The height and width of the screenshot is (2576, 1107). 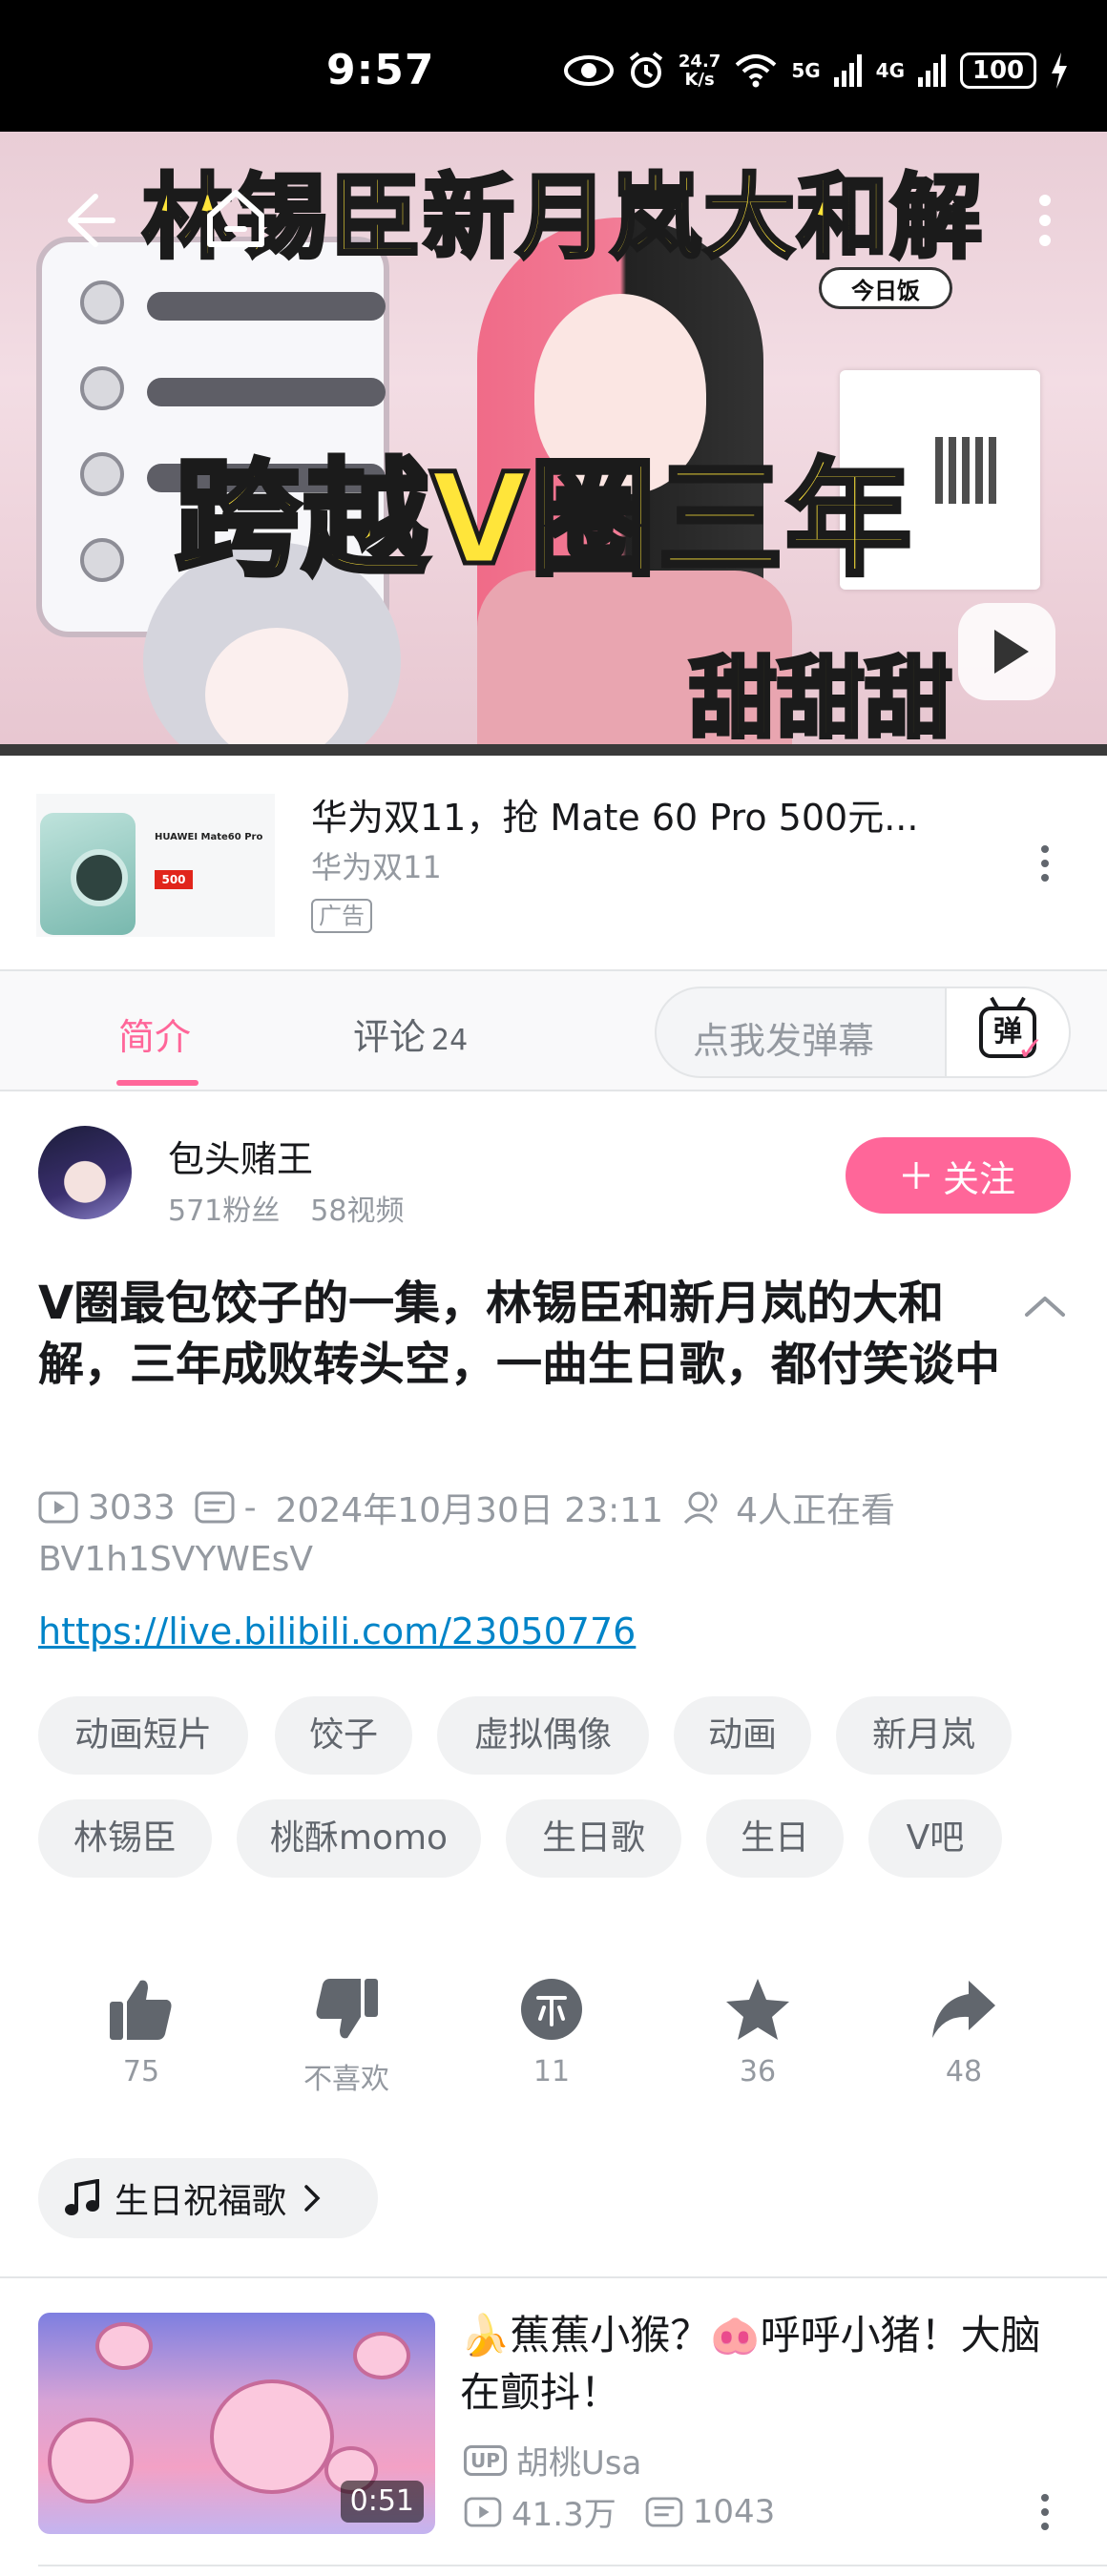 I want to click on tag-chip: 动画, so click(x=742, y=1735).